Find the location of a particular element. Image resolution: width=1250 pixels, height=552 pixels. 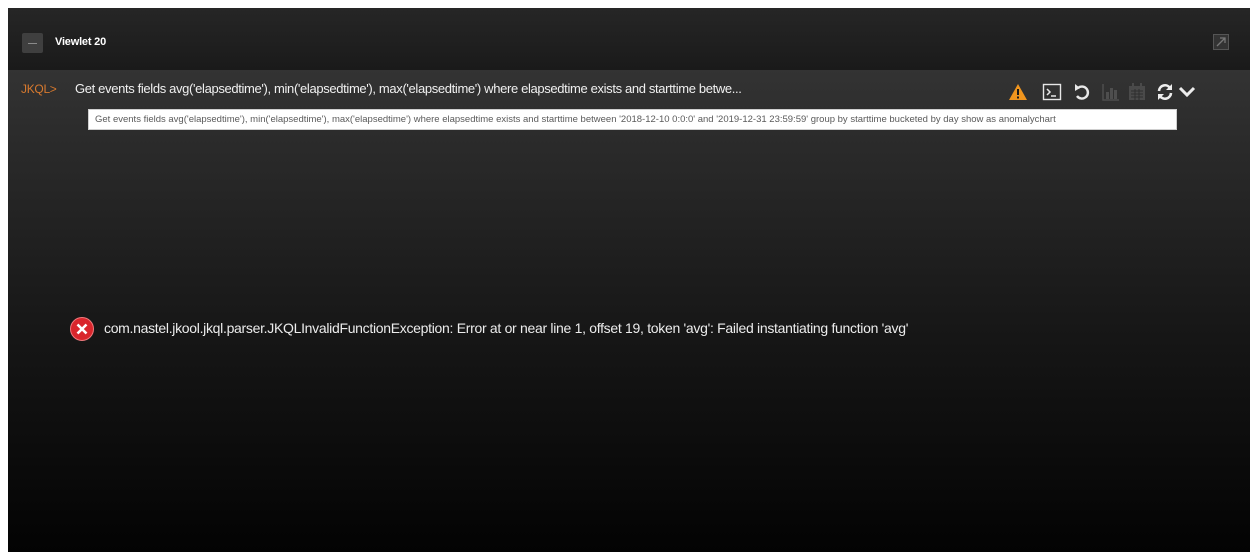

chart-icon is located at coordinates (1110, 92).